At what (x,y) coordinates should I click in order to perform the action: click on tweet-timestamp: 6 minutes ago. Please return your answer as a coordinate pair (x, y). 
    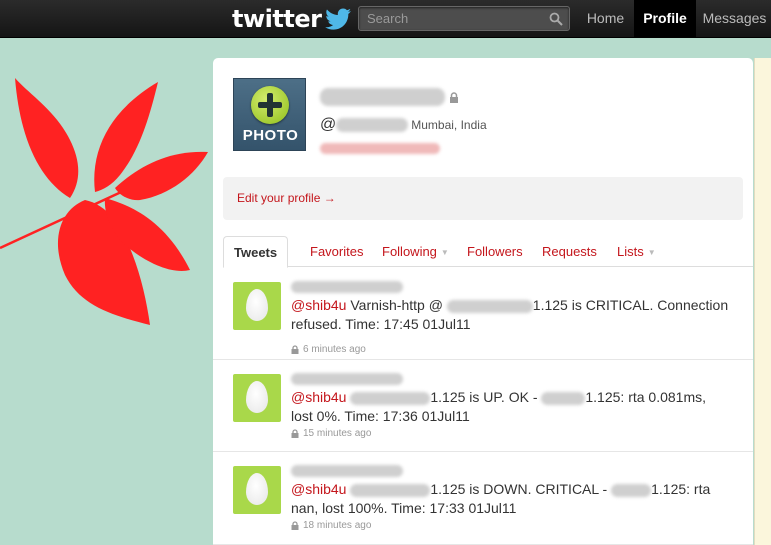
    Looking at the image, I should click on (328, 349).